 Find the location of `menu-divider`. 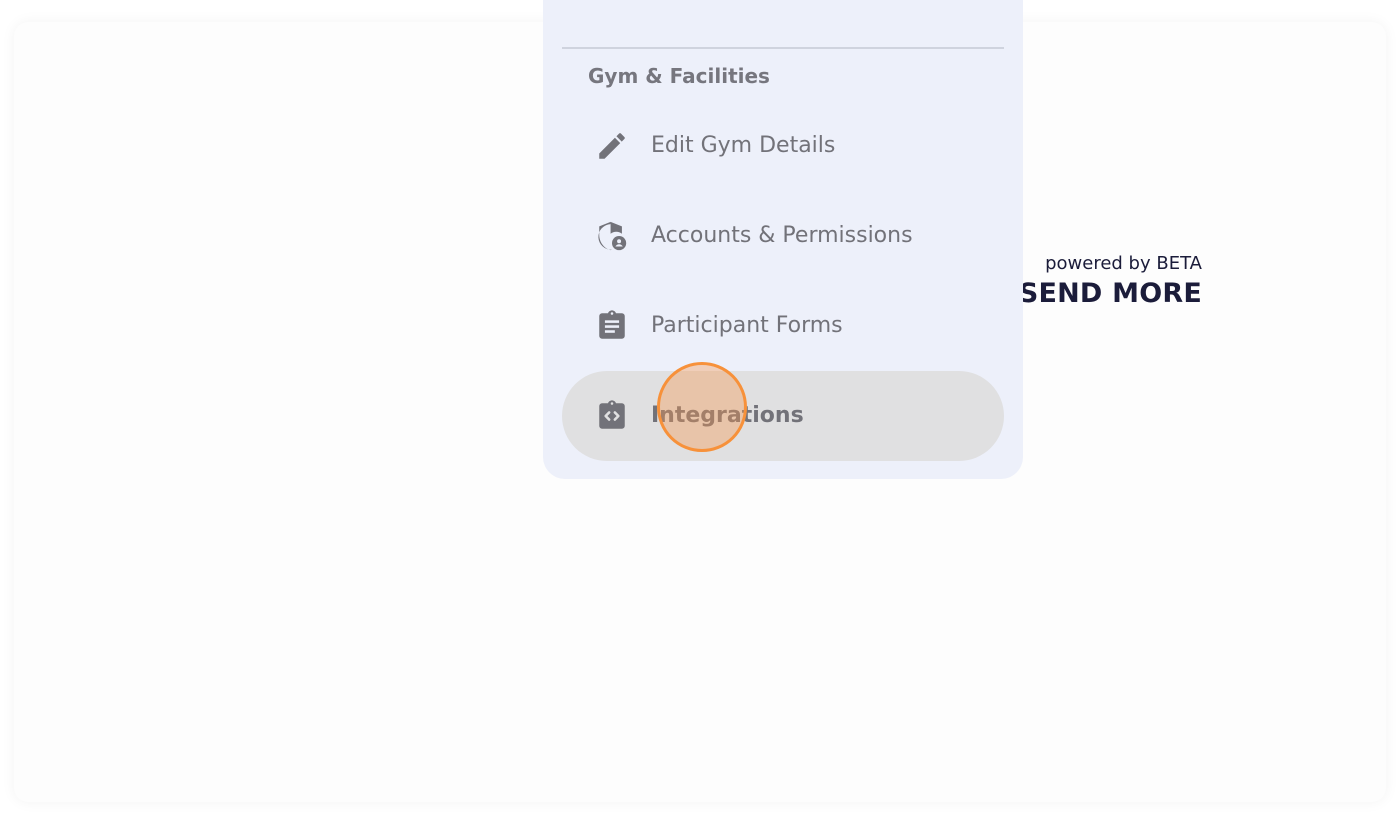

menu-divider is located at coordinates (783, 48).